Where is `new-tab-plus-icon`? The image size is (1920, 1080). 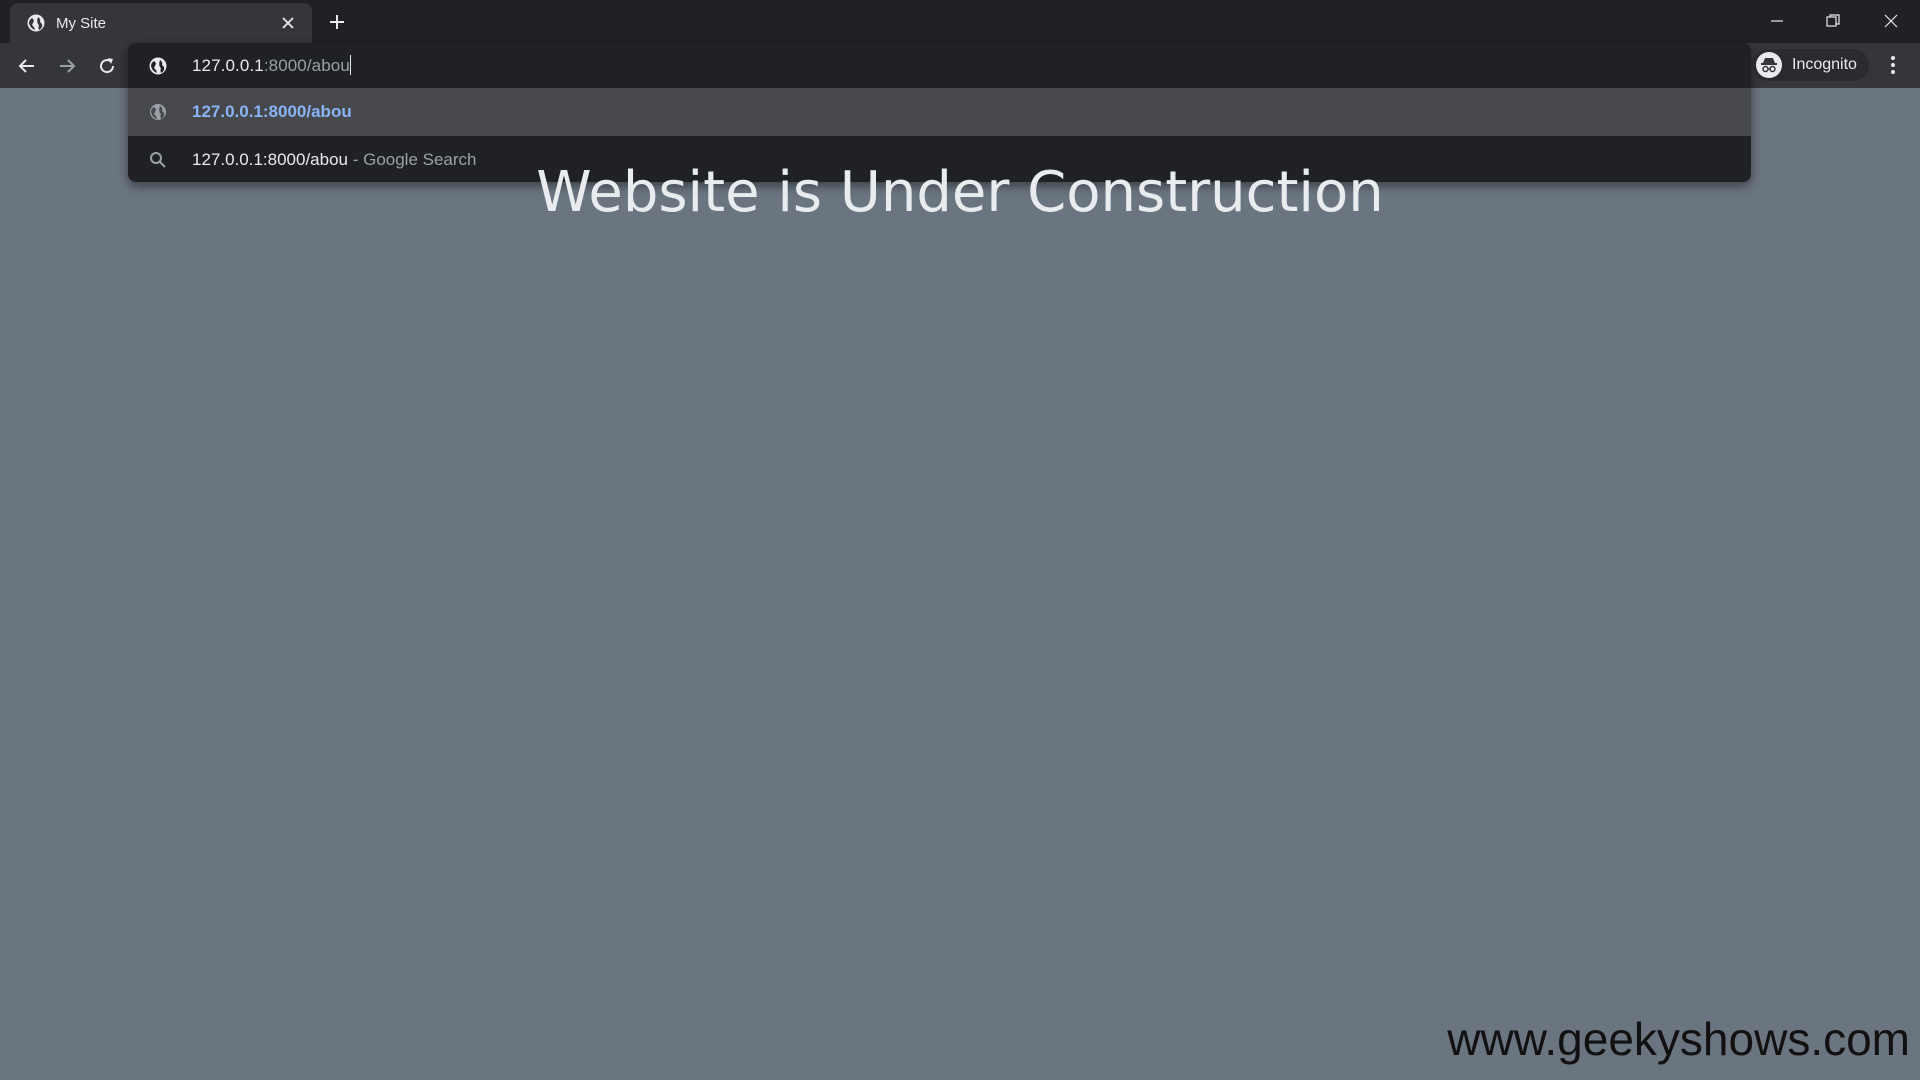 new-tab-plus-icon is located at coordinates (337, 22).